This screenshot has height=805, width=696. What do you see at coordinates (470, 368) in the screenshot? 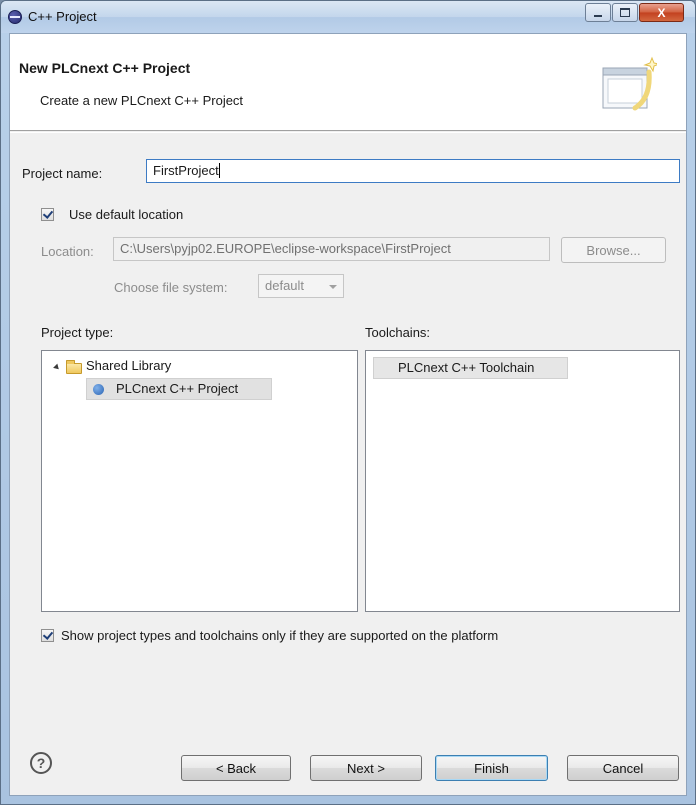
I see `toolchain-item: PLCnext C++ Toolchain` at bounding box center [470, 368].